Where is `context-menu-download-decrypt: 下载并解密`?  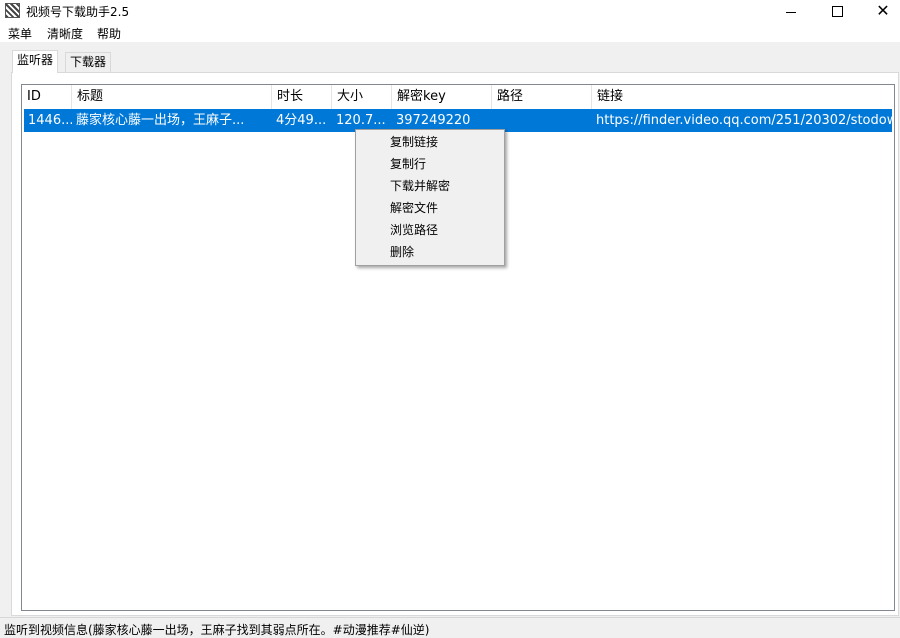 context-menu-download-decrypt: 下载并解密 is located at coordinates (420, 186).